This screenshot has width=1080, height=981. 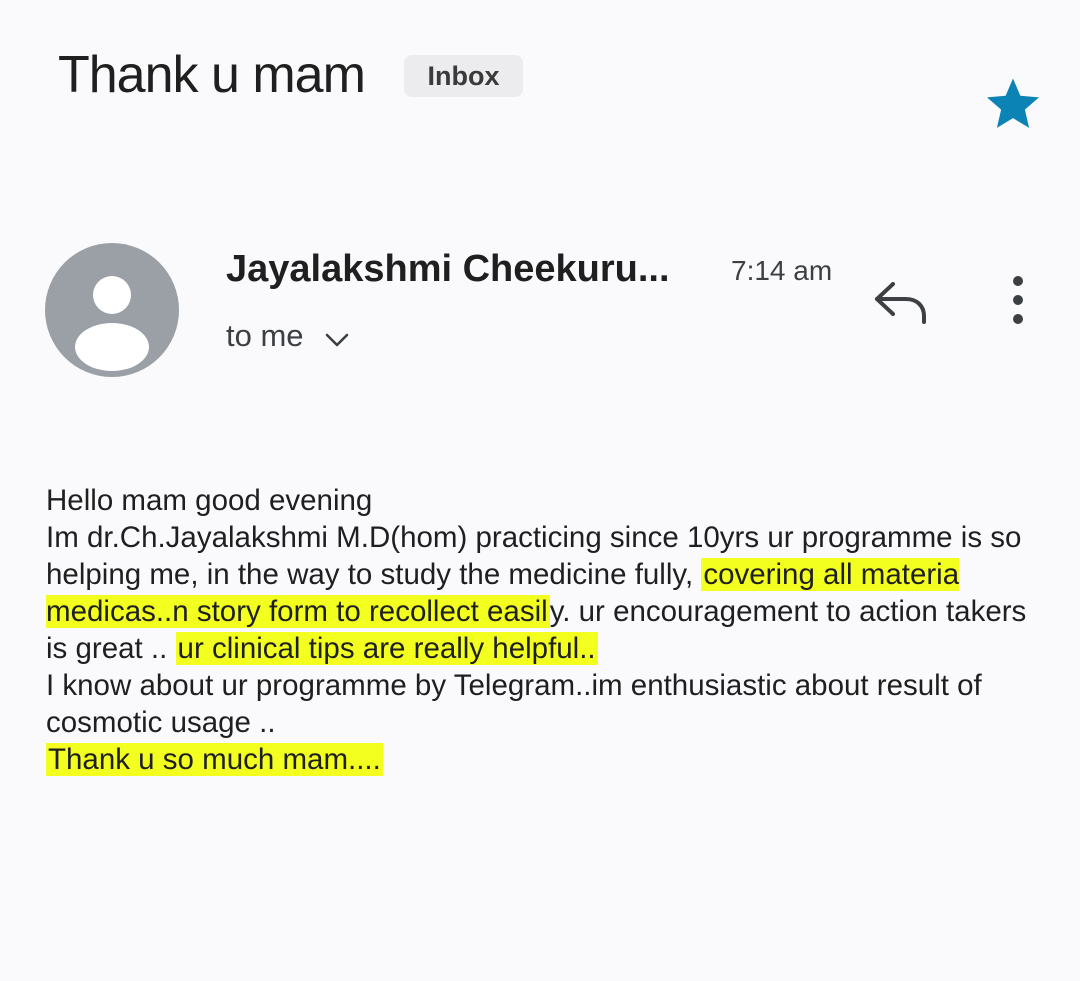 I want to click on chevron-down-icon, so click(x=336, y=340).